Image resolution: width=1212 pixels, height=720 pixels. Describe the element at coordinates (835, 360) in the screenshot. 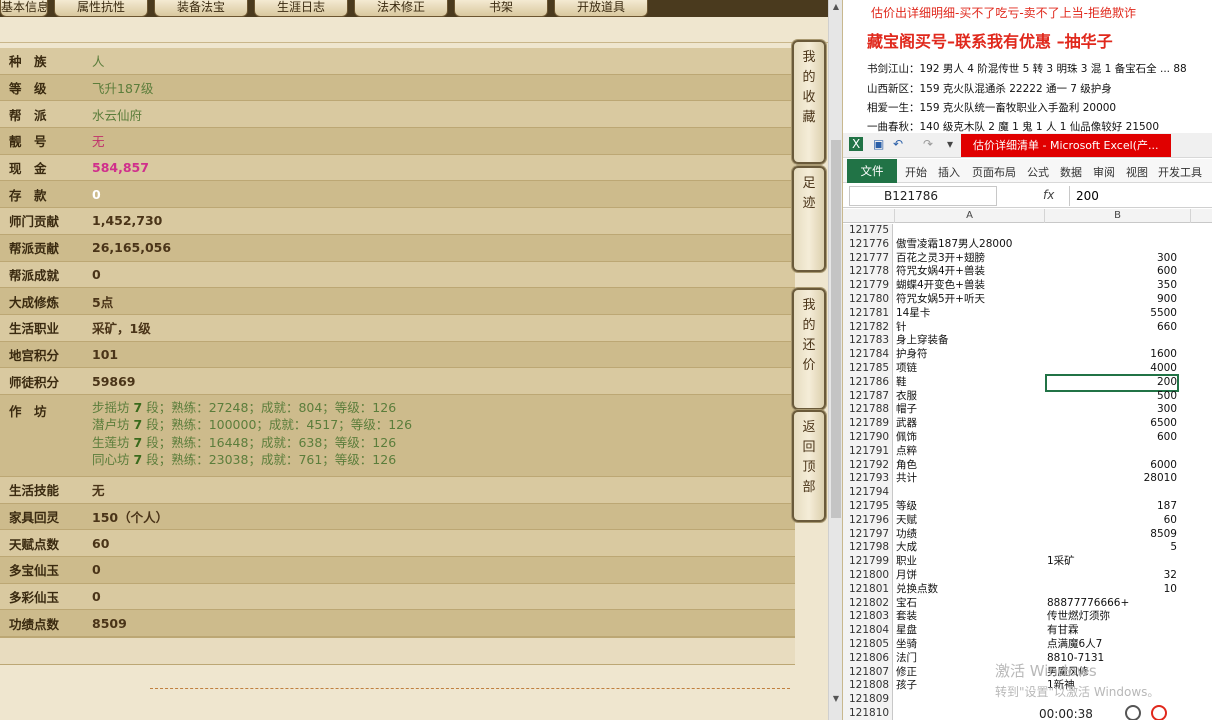

I see `left-scrollbar: ▲ ▼` at that location.